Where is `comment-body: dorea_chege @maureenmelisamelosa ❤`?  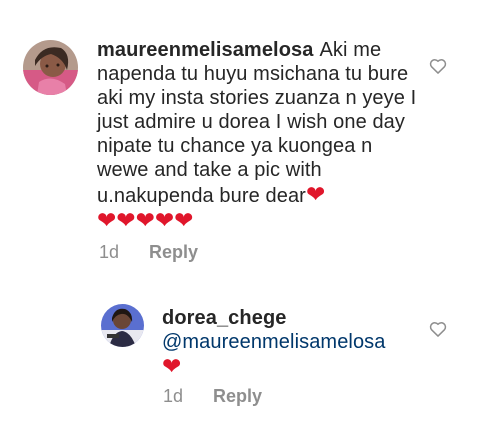
comment-body: dorea_chege @maureenmelisamelosa ❤ is located at coordinates (292, 343).